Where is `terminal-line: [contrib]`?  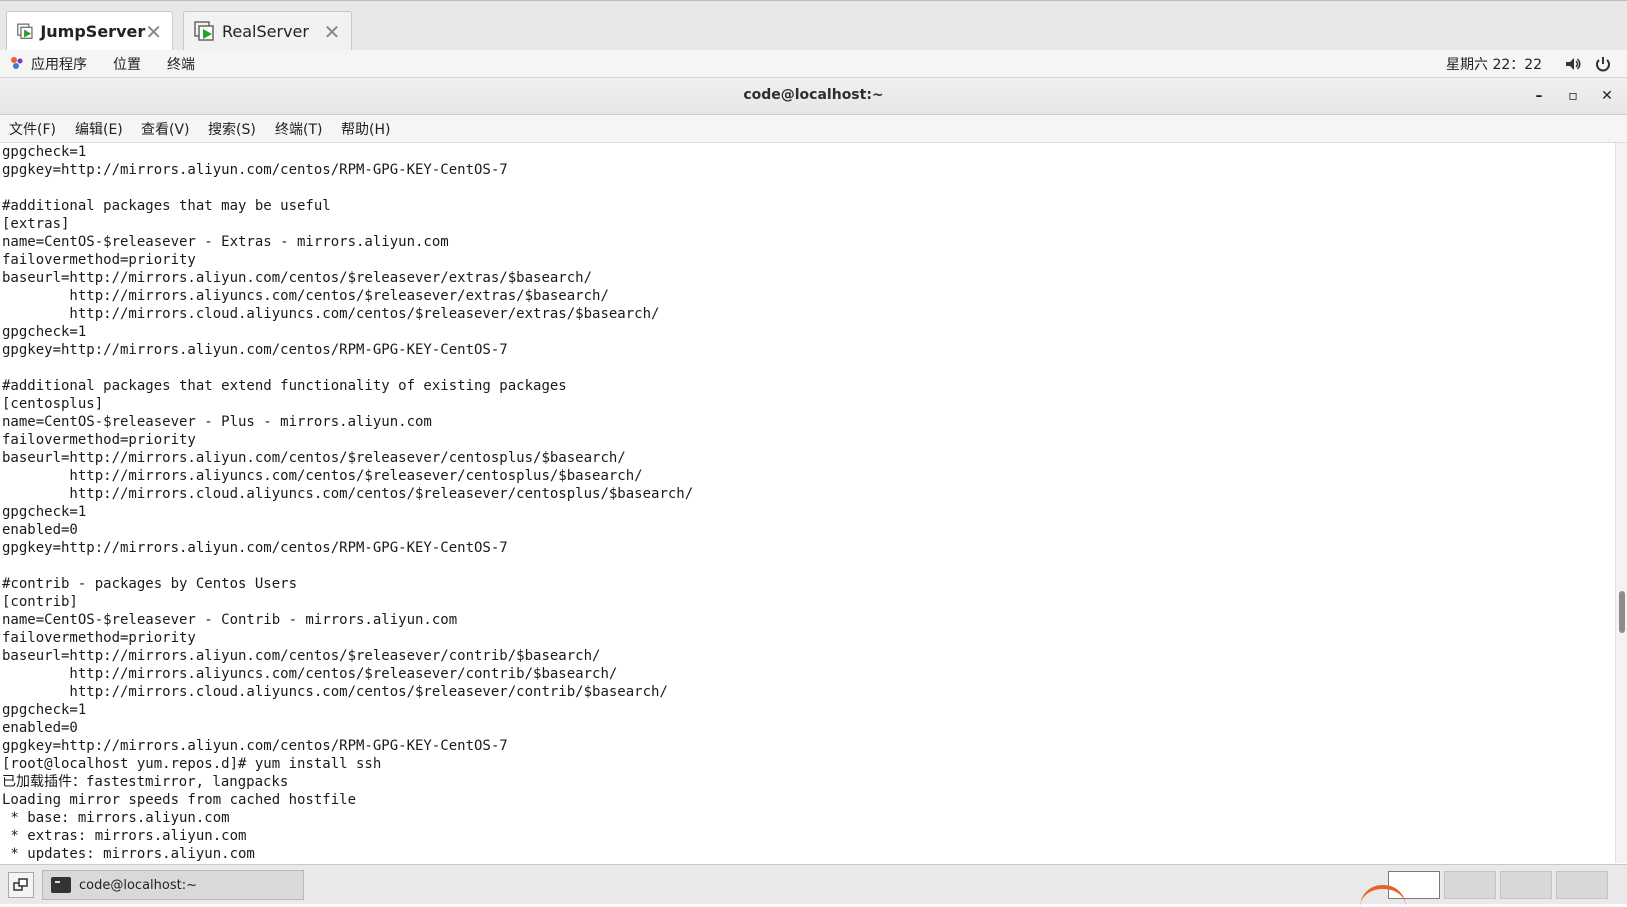 terminal-line: [contrib] is located at coordinates (40, 602).